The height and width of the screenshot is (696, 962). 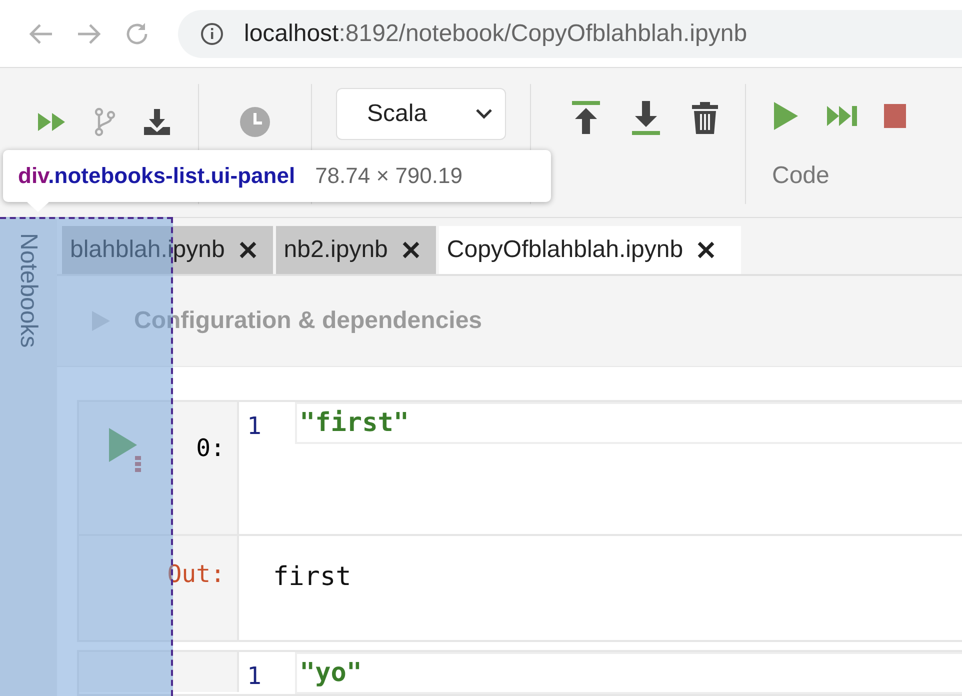 I want to click on info-icon, so click(x=212, y=34).